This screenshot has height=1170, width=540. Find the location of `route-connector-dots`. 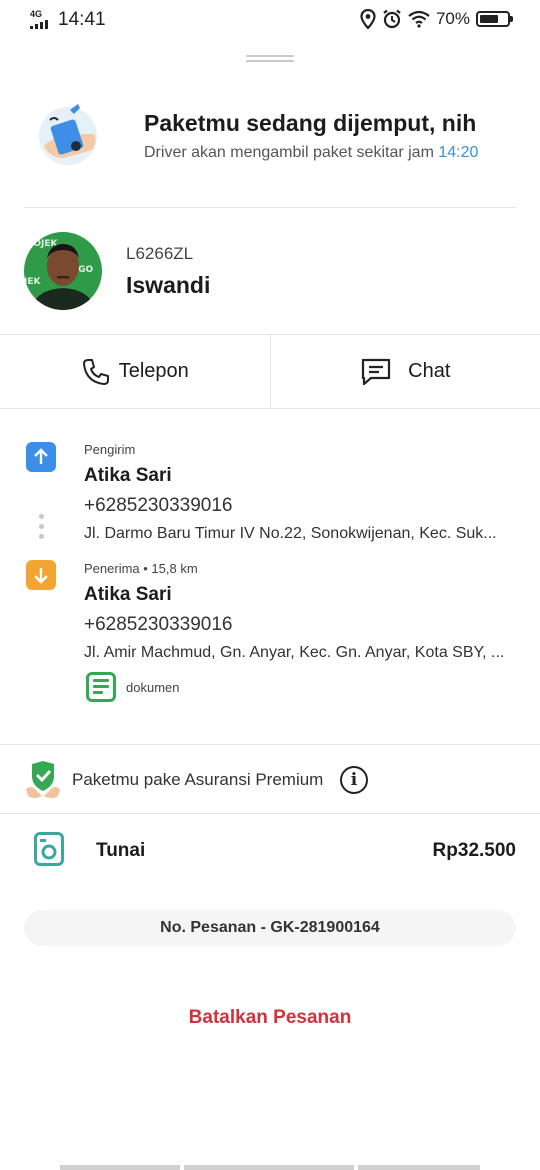

route-connector-dots is located at coordinates (41, 529).